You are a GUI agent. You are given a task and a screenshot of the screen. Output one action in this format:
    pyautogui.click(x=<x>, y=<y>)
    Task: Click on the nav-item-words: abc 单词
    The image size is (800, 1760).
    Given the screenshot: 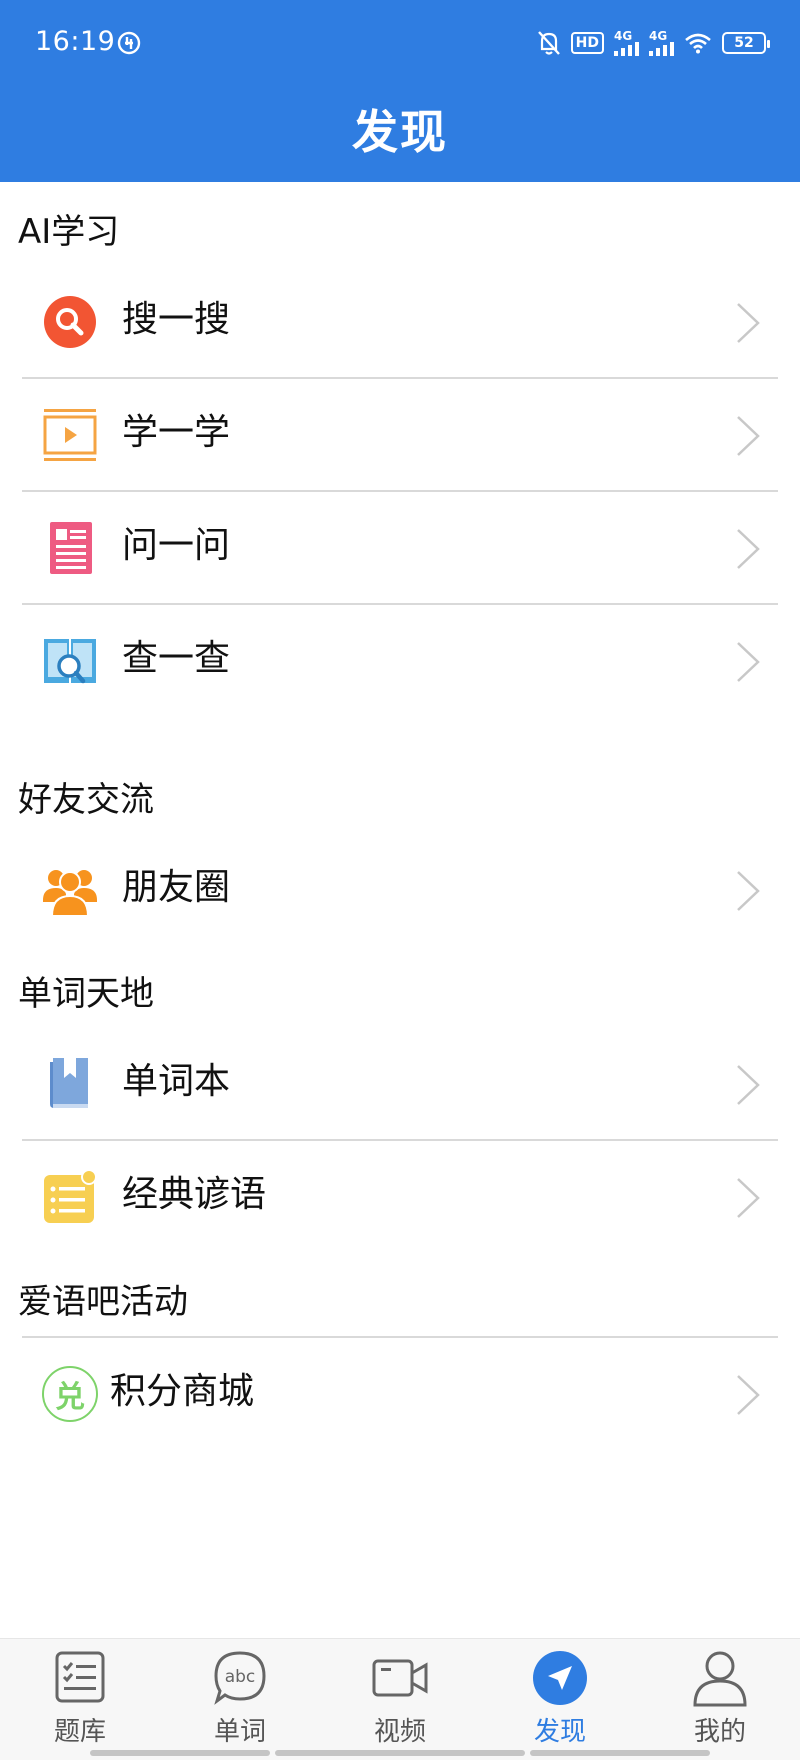 What is the action you would take?
    pyautogui.click(x=240, y=1704)
    